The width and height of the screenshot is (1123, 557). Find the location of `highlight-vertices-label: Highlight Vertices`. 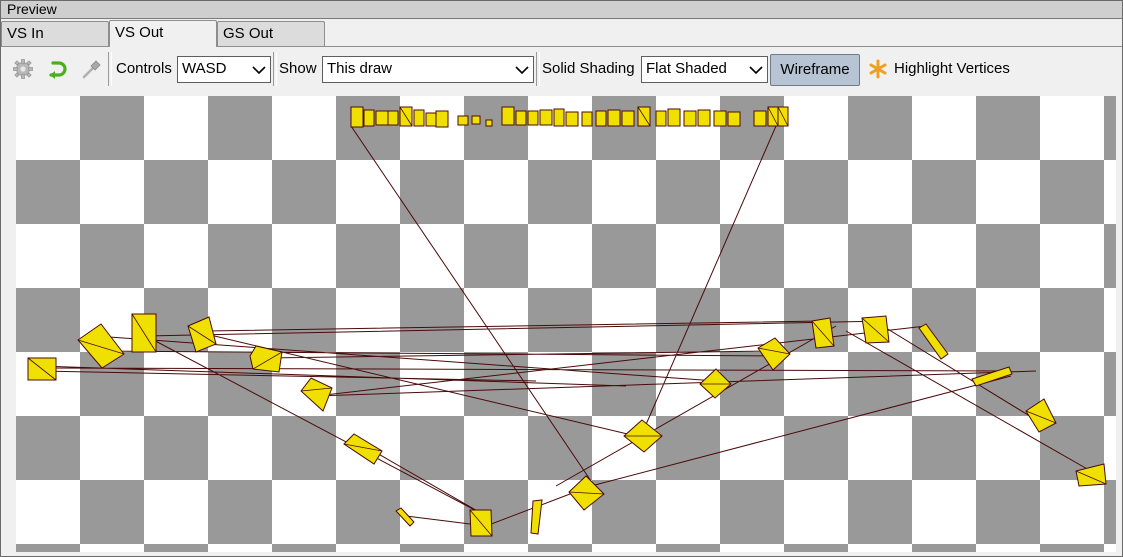

highlight-vertices-label: Highlight Vertices is located at coordinates (952, 69).